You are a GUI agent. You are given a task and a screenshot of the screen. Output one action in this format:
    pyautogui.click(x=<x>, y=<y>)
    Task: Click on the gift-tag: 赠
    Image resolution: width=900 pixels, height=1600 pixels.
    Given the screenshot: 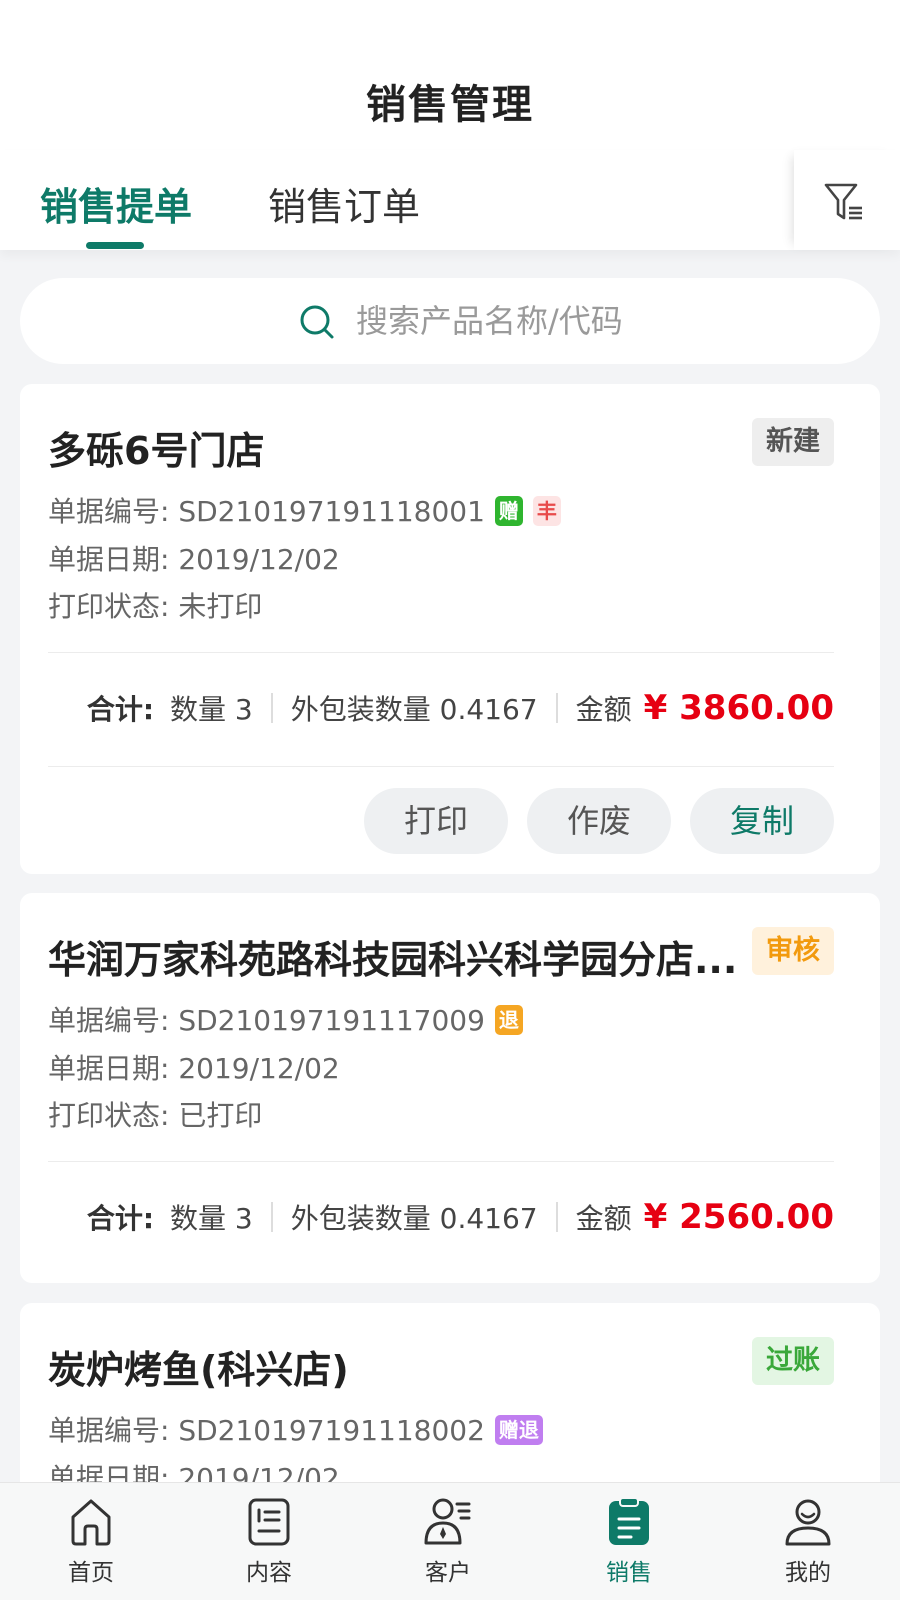 What is the action you would take?
    pyautogui.click(x=508, y=511)
    